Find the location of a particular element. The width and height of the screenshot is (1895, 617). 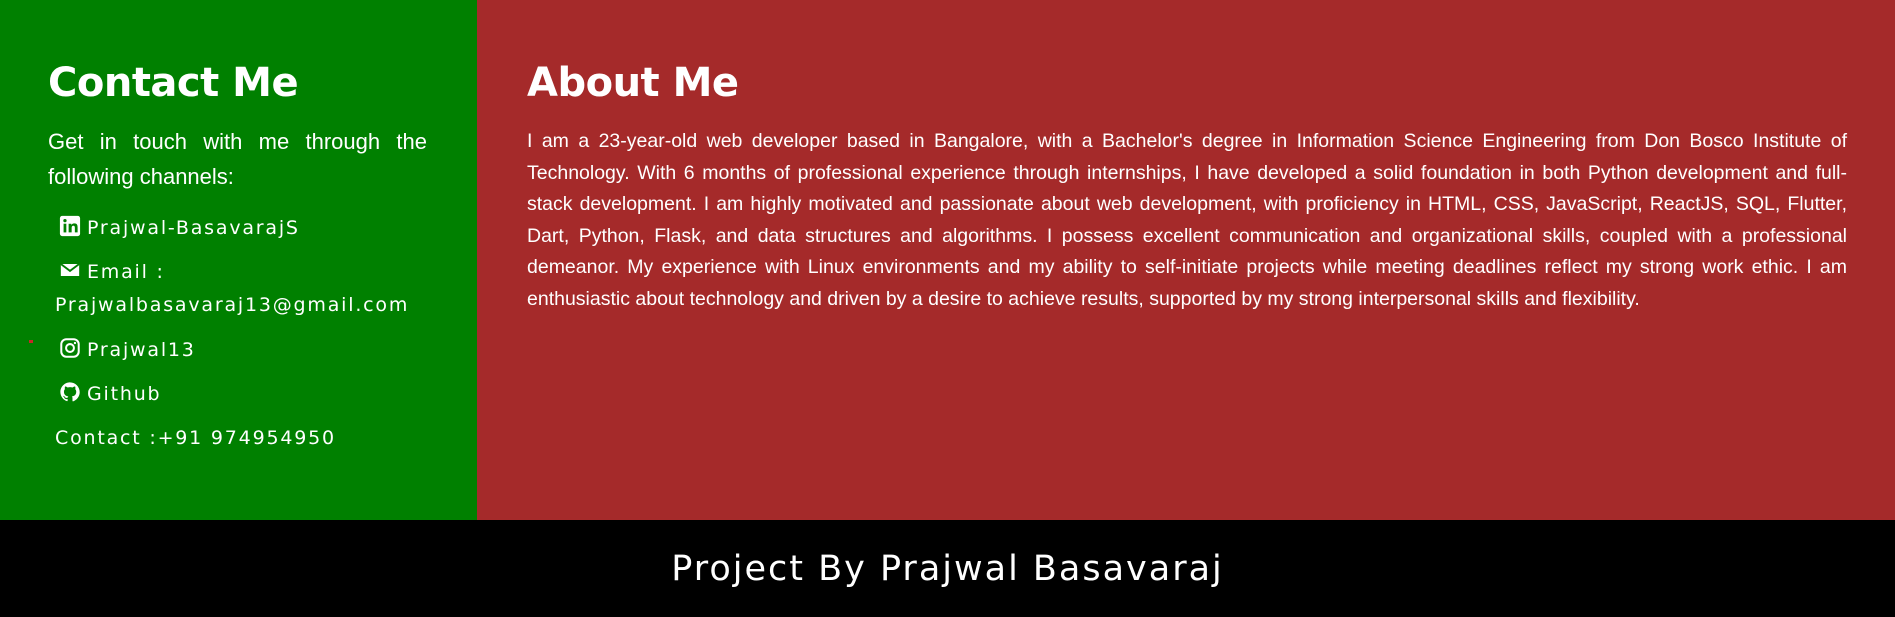

decorative-dot is located at coordinates (31, 341).